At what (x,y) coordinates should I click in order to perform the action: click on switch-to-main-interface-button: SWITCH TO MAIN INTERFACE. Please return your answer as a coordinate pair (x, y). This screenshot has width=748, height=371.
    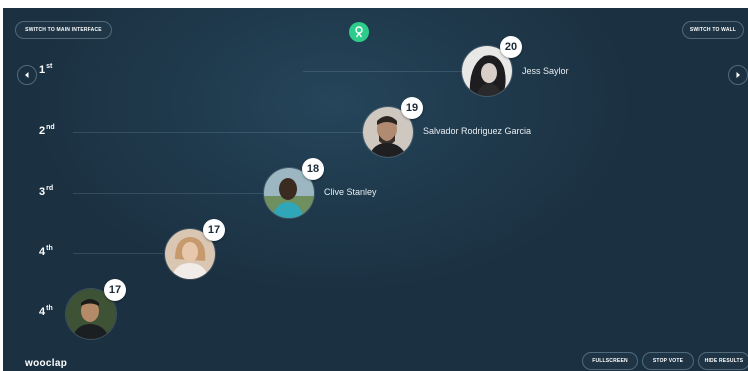
    Looking at the image, I should click on (63, 30).